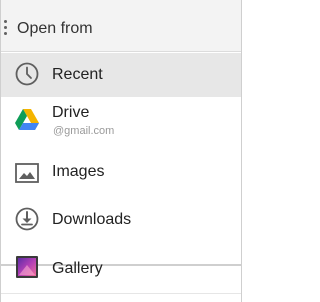 The image size is (320, 302). I want to click on source-item-gallery: Gallery, so click(121, 271).